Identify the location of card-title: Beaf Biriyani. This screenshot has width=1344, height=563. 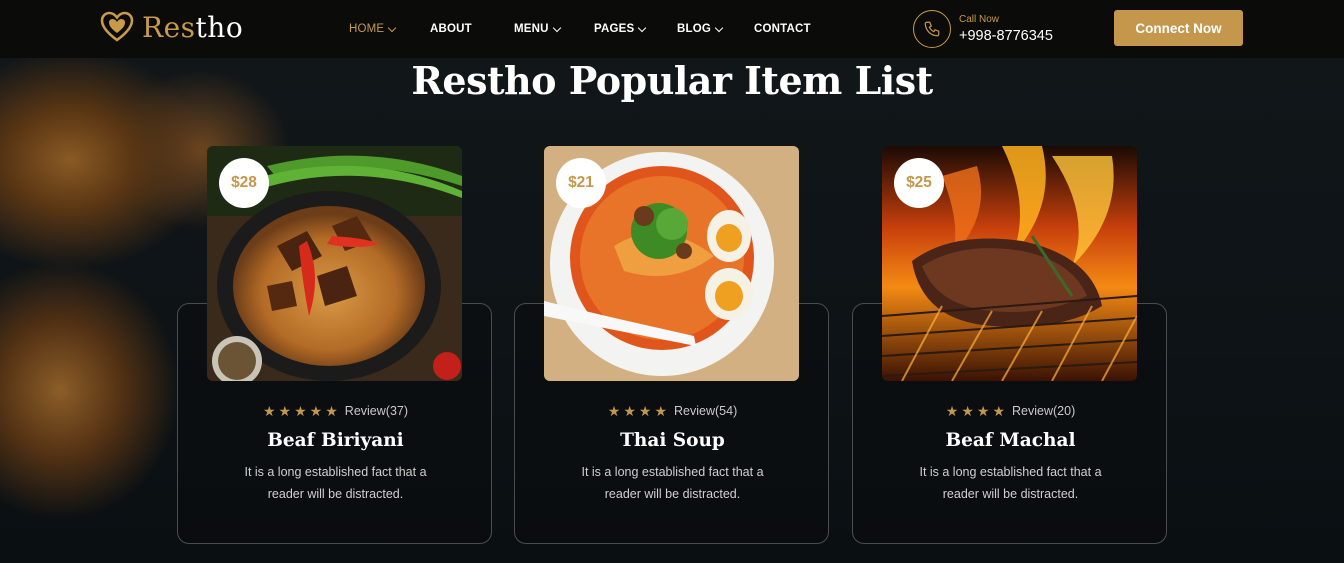
(335, 440).